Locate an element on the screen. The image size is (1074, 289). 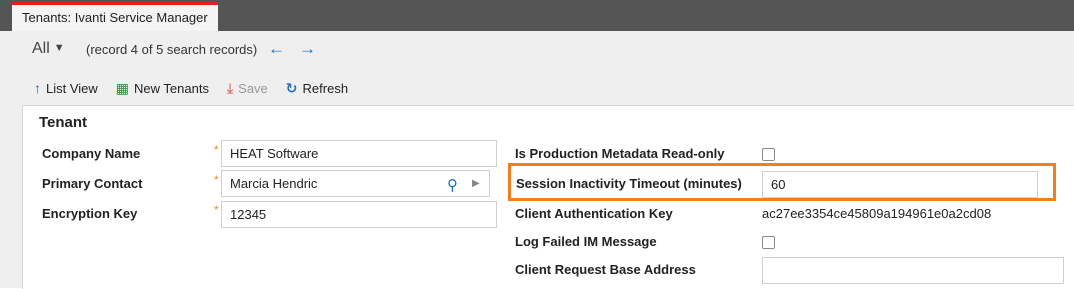
encryption-key-input: 12345 is located at coordinates (359, 214).